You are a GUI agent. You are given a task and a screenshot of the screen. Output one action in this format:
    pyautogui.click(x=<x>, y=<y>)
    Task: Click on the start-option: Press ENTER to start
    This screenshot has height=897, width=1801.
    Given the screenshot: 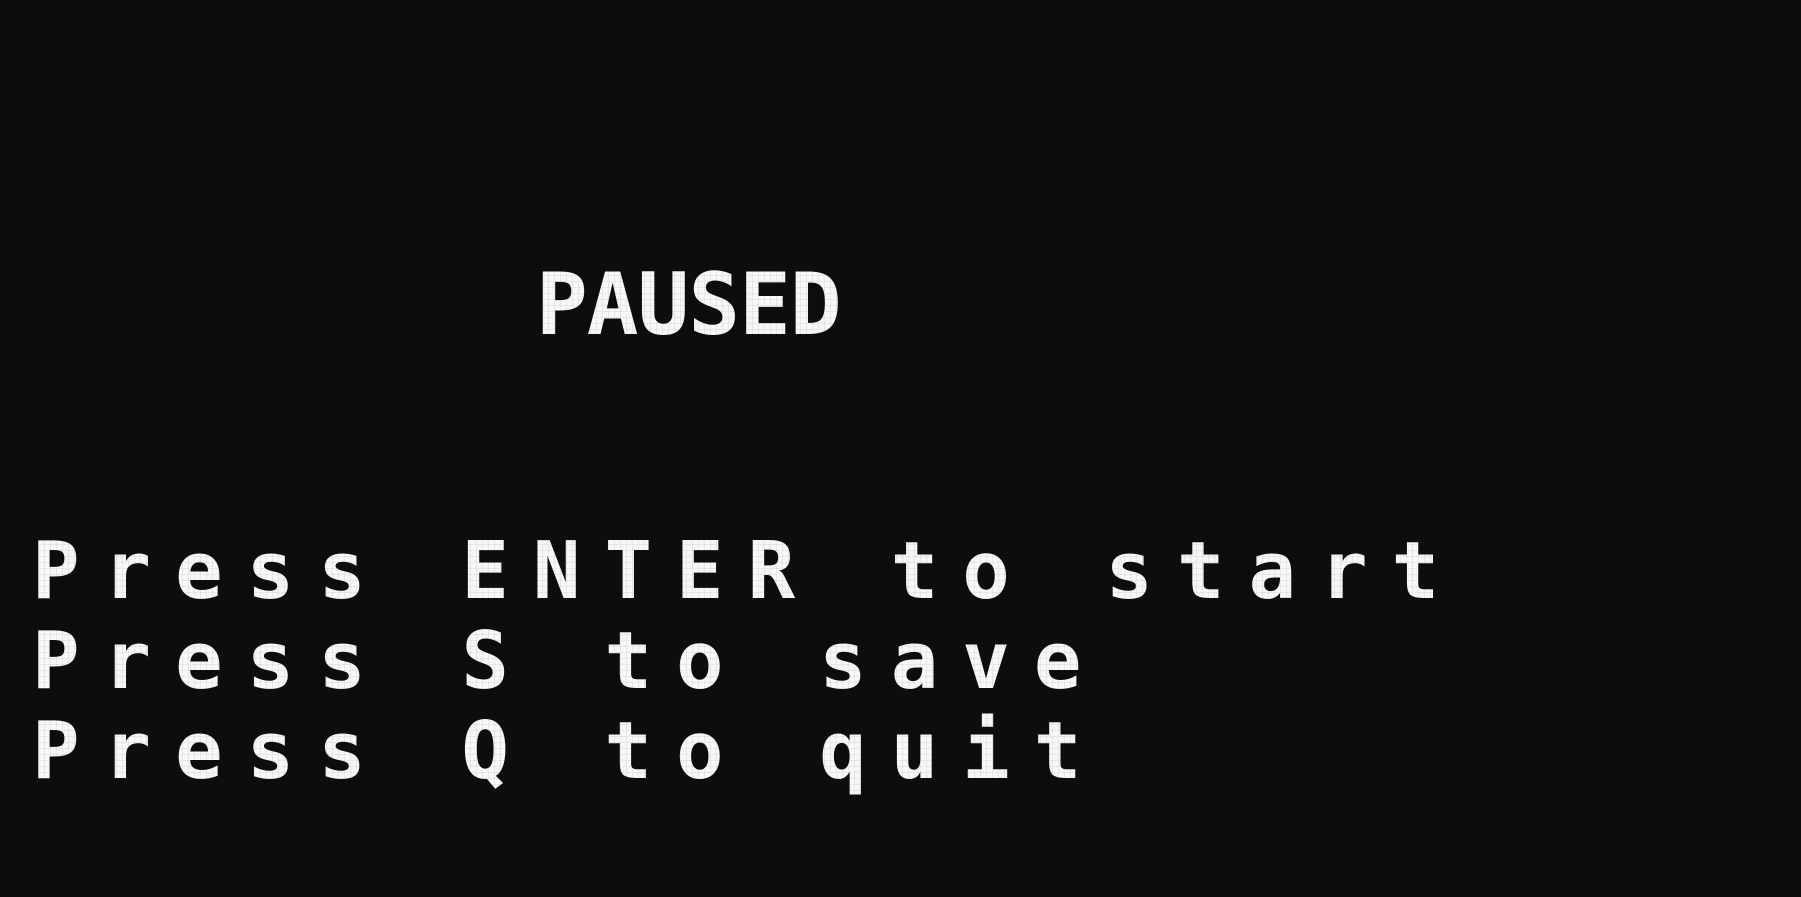 What is the action you would take?
    pyautogui.click(x=782, y=571)
    